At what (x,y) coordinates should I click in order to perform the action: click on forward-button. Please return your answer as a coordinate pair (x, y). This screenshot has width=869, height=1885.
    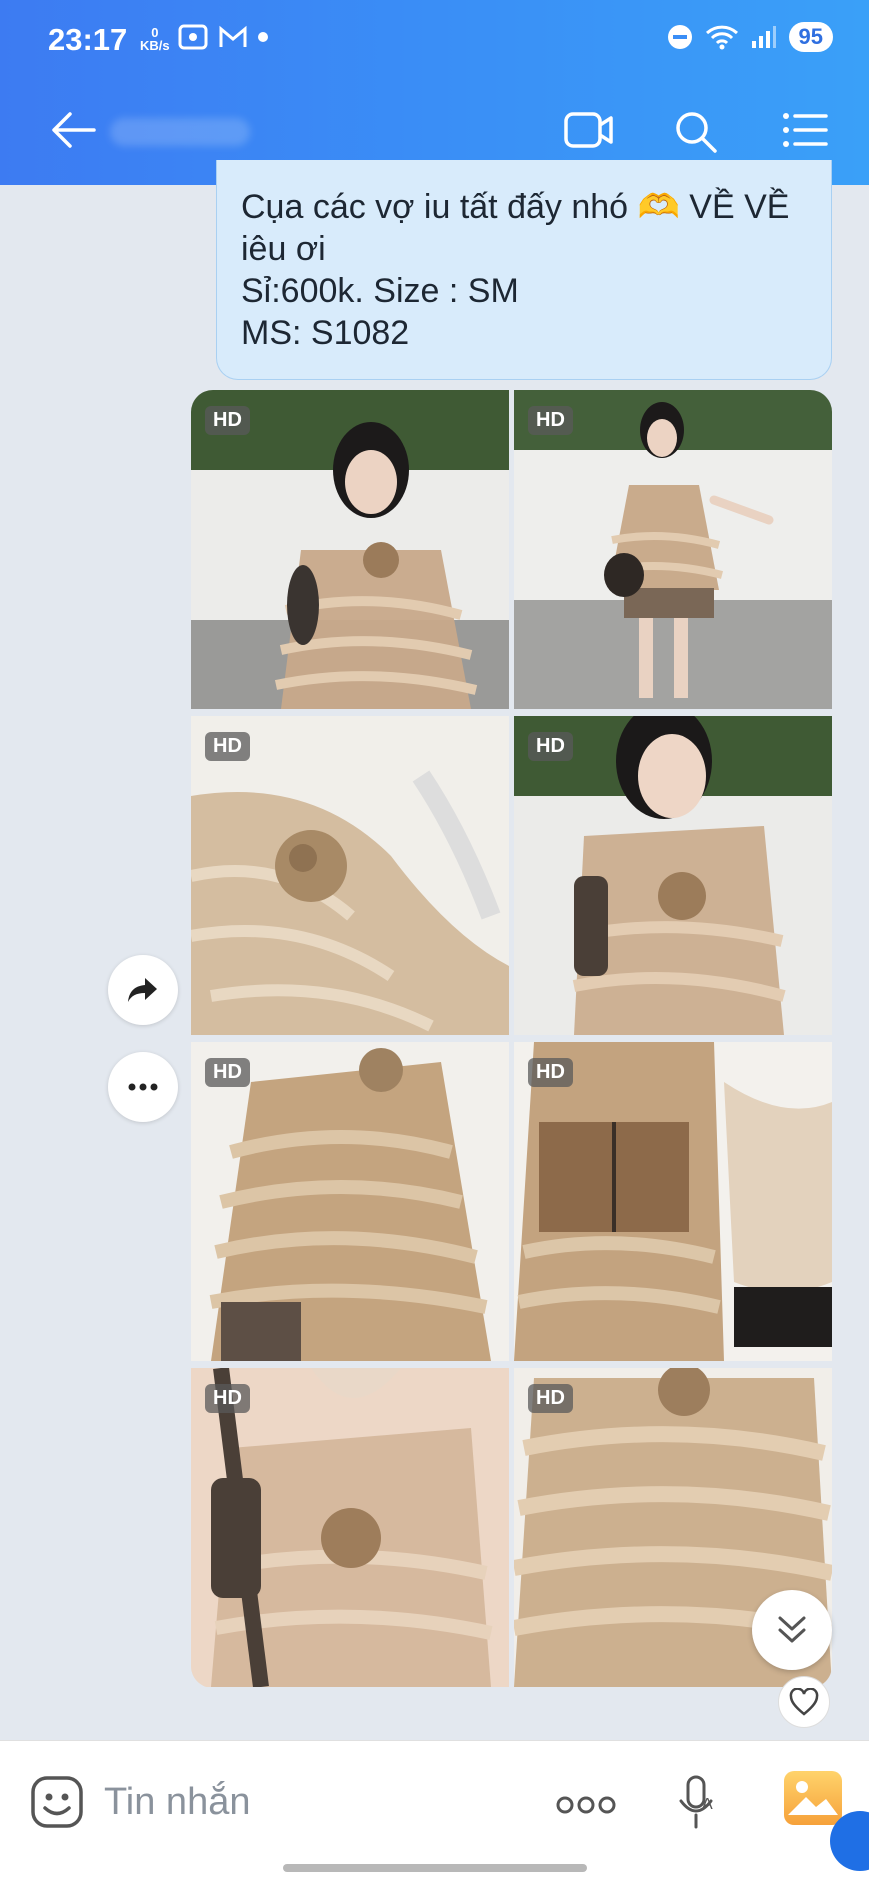
    Looking at the image, I should click on (143, 990).